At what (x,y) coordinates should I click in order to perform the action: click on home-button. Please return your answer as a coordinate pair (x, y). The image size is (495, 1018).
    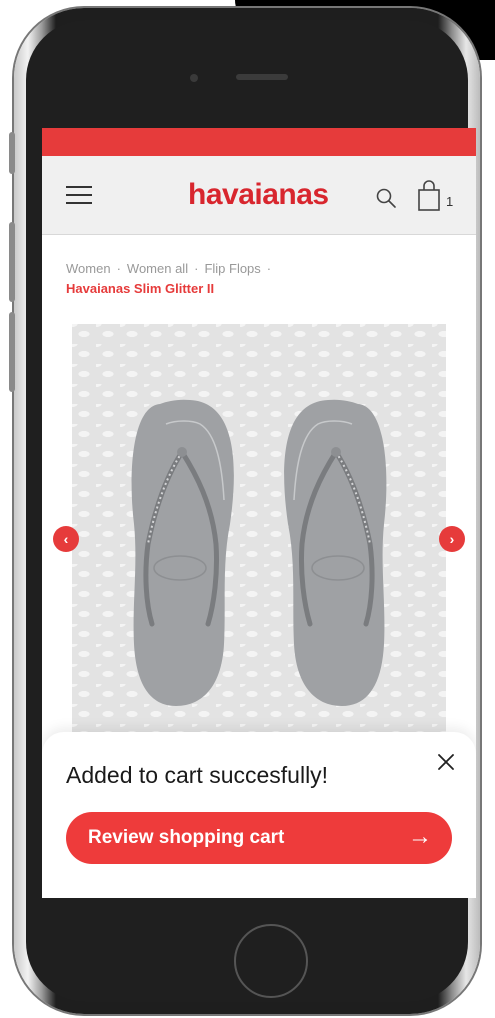
    Looking at the image, I should click on (271, 961).